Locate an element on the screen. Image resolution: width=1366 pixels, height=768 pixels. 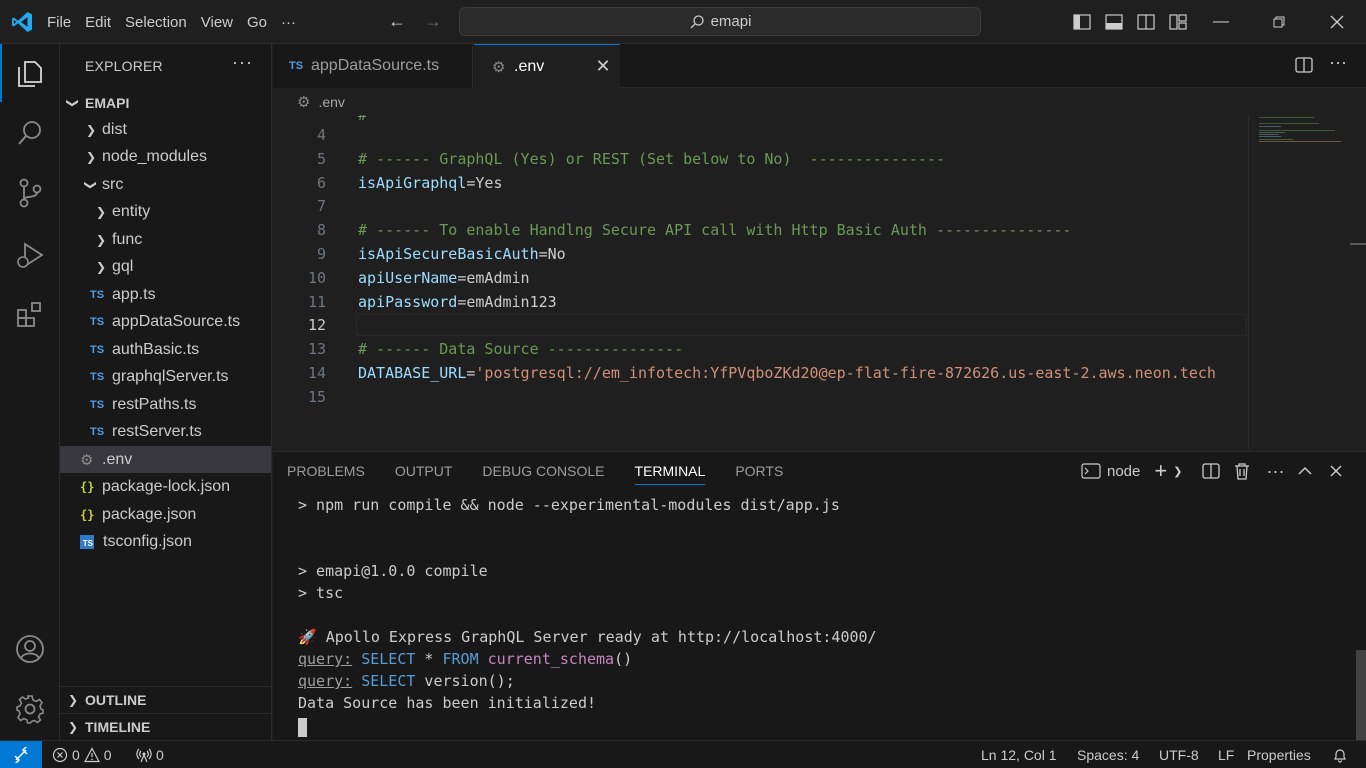
tab-terminal: TERMINAL is located at coordinates (670, 474).